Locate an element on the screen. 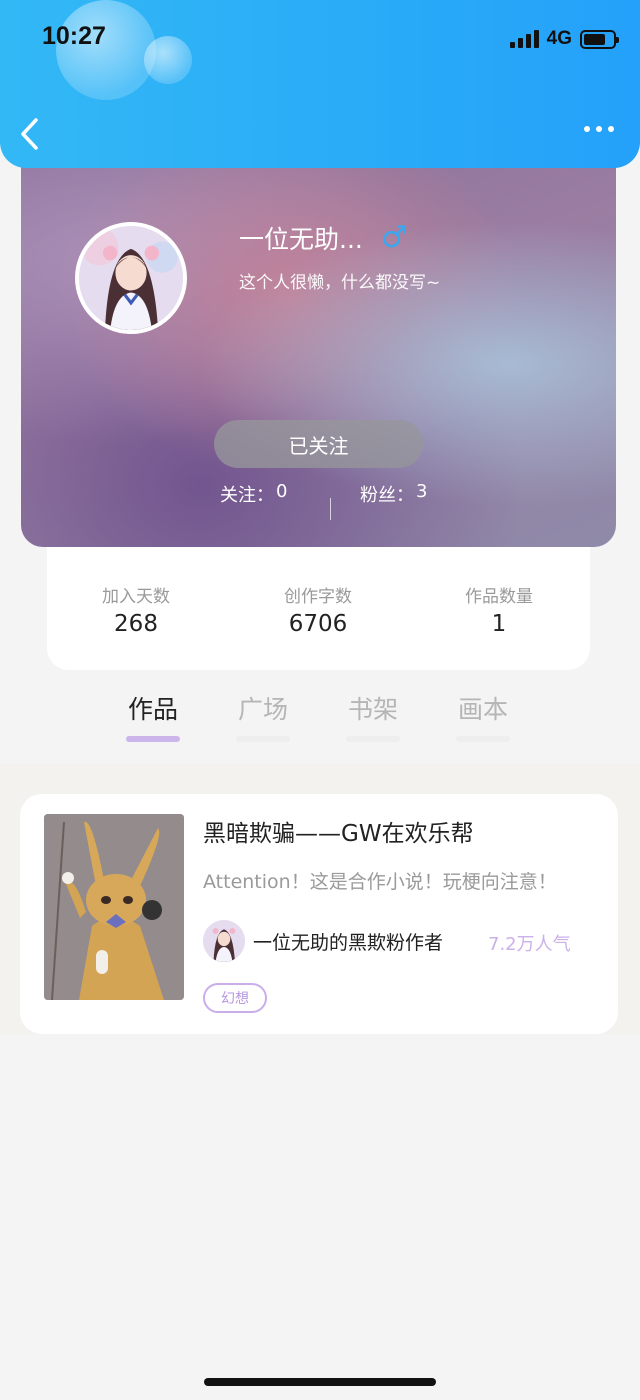 The image size is (640, 1400). join-days-label: 加入天数 is located at coordinates (136, 597).